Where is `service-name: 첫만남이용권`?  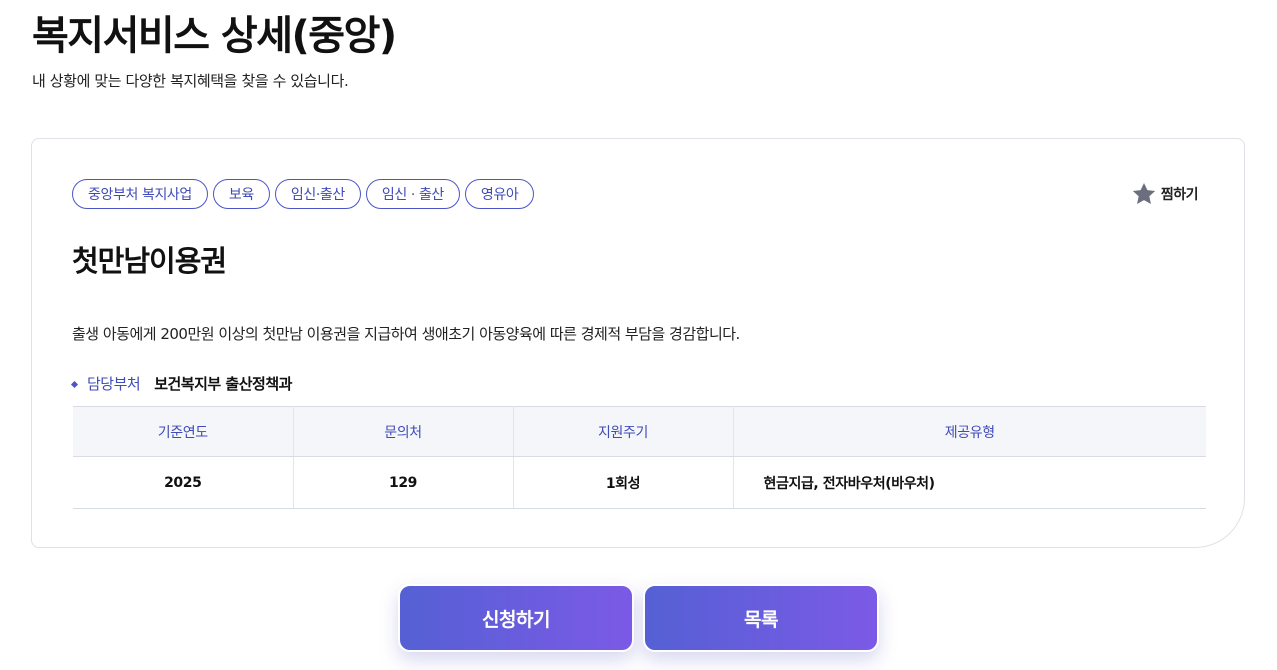 service-name: 첫만남이용권 is located at coordinates (149, 261).